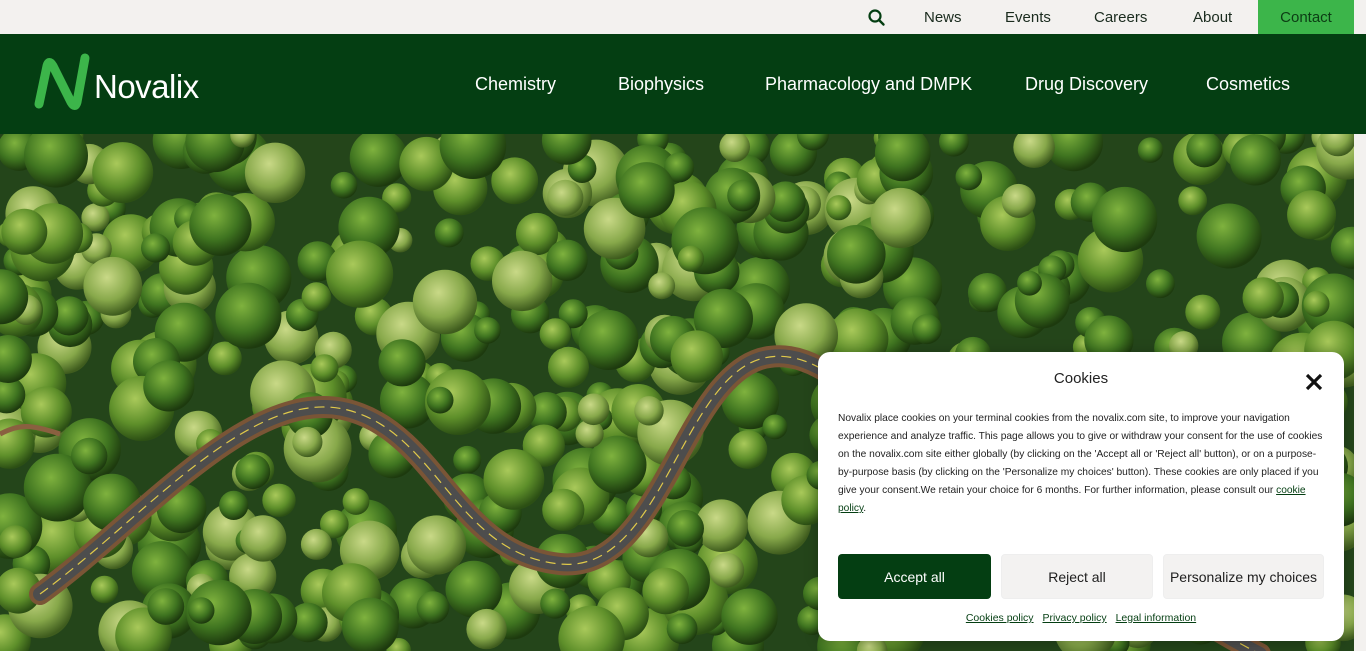 The image size is (1366, 651). I want to click on nav-item-drug-discovery: Drug Discovery, so click(1086, 84).